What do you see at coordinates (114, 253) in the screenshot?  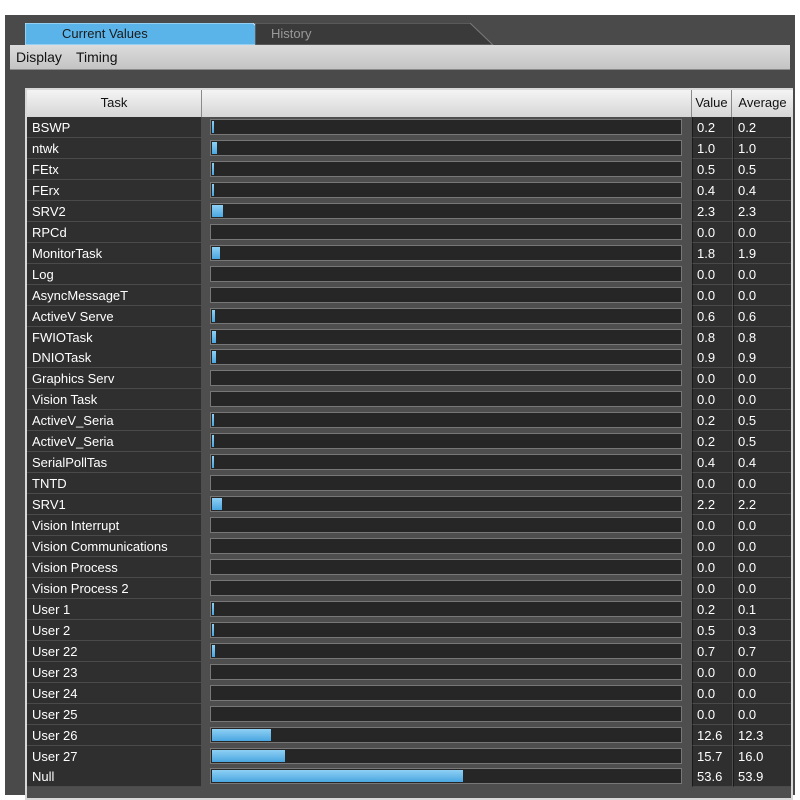 I see `task-name: MonitorTask` at bounding box center [114, 253].